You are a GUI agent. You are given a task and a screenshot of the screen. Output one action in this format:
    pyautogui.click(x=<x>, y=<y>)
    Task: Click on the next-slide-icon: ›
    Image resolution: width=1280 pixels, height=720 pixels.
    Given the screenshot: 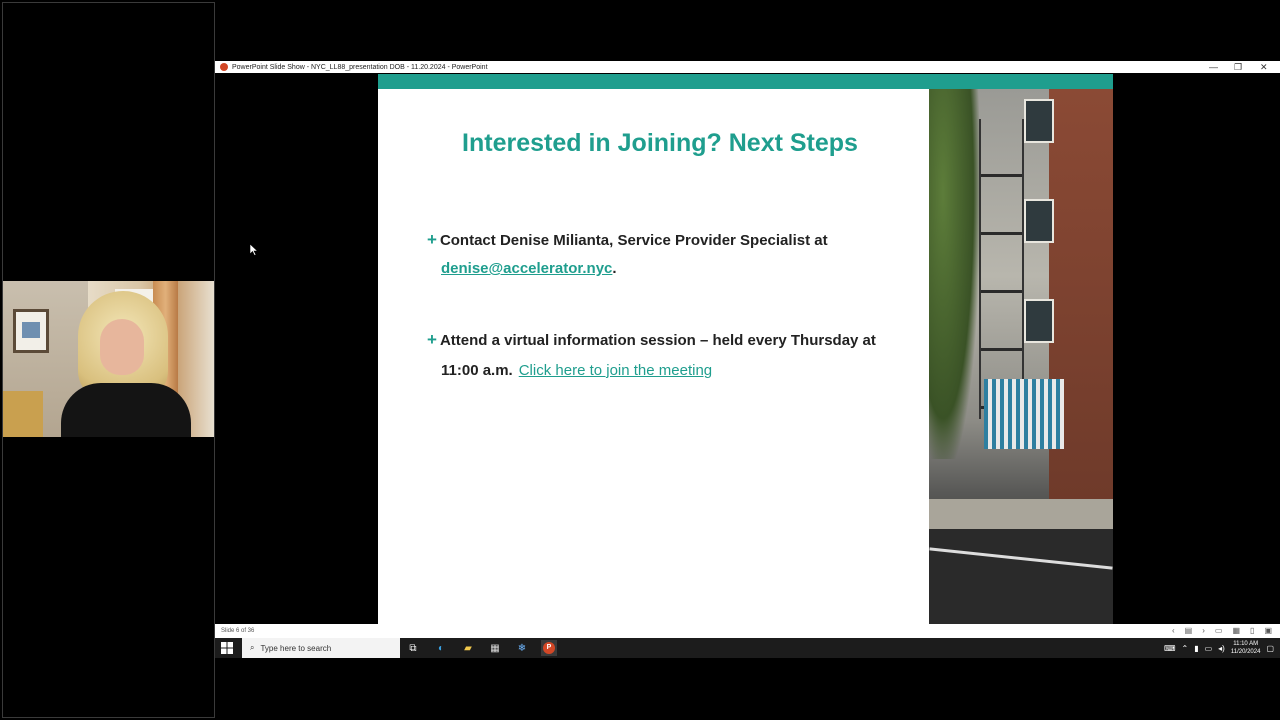 What is the action you would take?
    pyautogui.click(x=1203, y=631)
    